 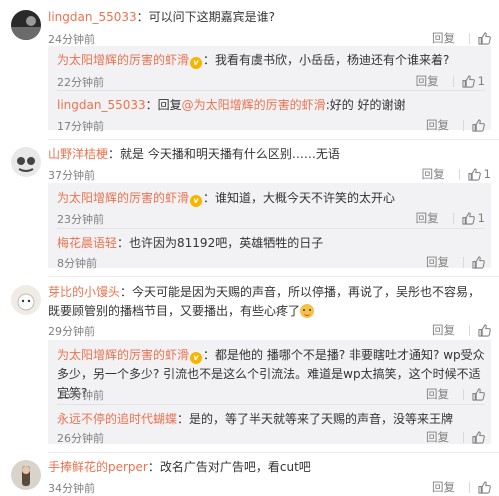 What do you see at coordinates (77, 263) in the screenshot?
I see `reply-time: 8分钟前` at bounding box center [77, 263].